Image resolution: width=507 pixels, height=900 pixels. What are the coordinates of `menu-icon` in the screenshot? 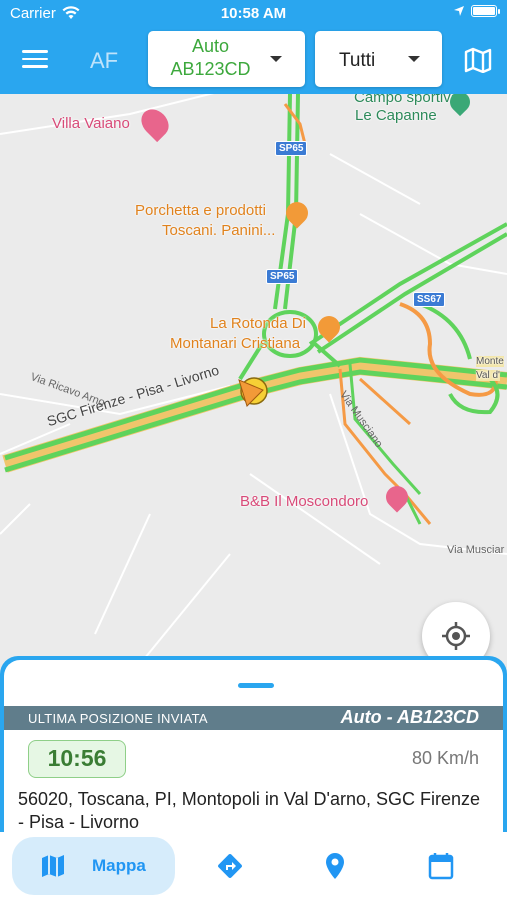 It's located at (35, 51).